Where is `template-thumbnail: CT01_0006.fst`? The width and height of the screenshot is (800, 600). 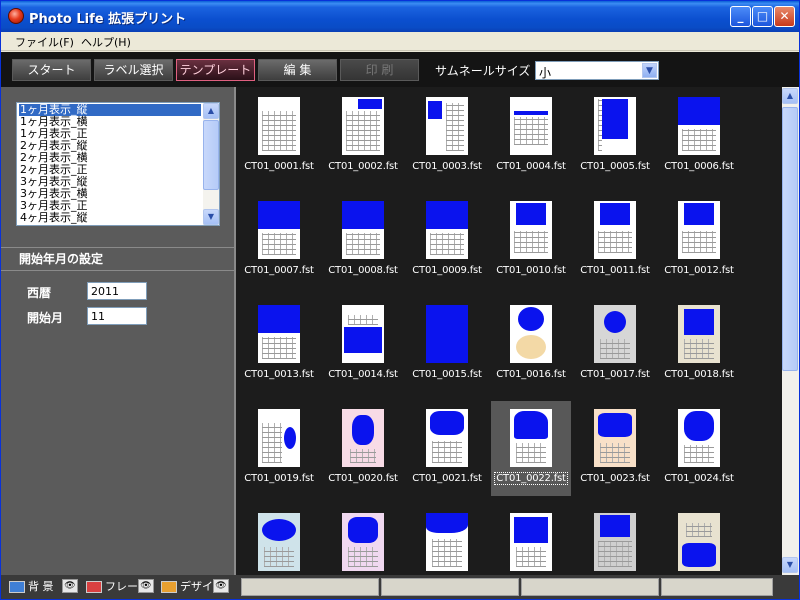 template-thumbnail: CT01_0006.fst is located at coordinates (699, 136).